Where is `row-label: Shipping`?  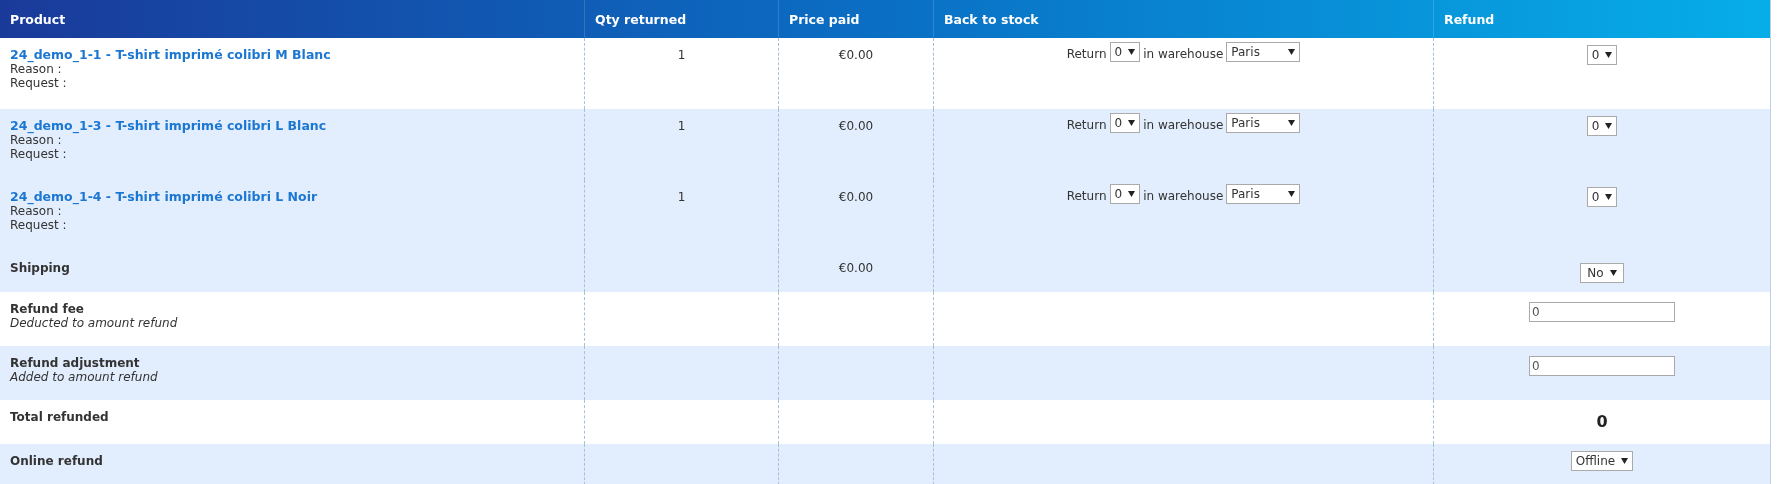 row-label: Shipping is located at coordinates (40, 268).